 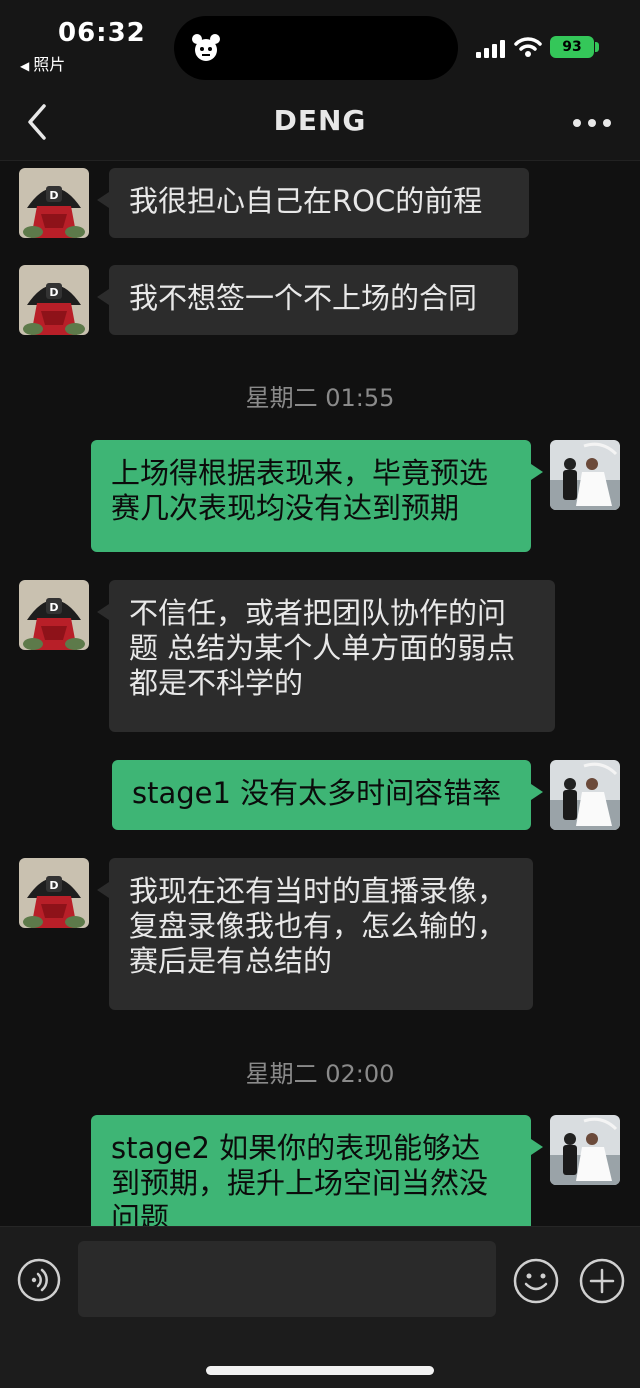 What do you see at coordinates (602, 1281) in the screenshot?
I see `plus-icon` at bounding box center [602, 1281].